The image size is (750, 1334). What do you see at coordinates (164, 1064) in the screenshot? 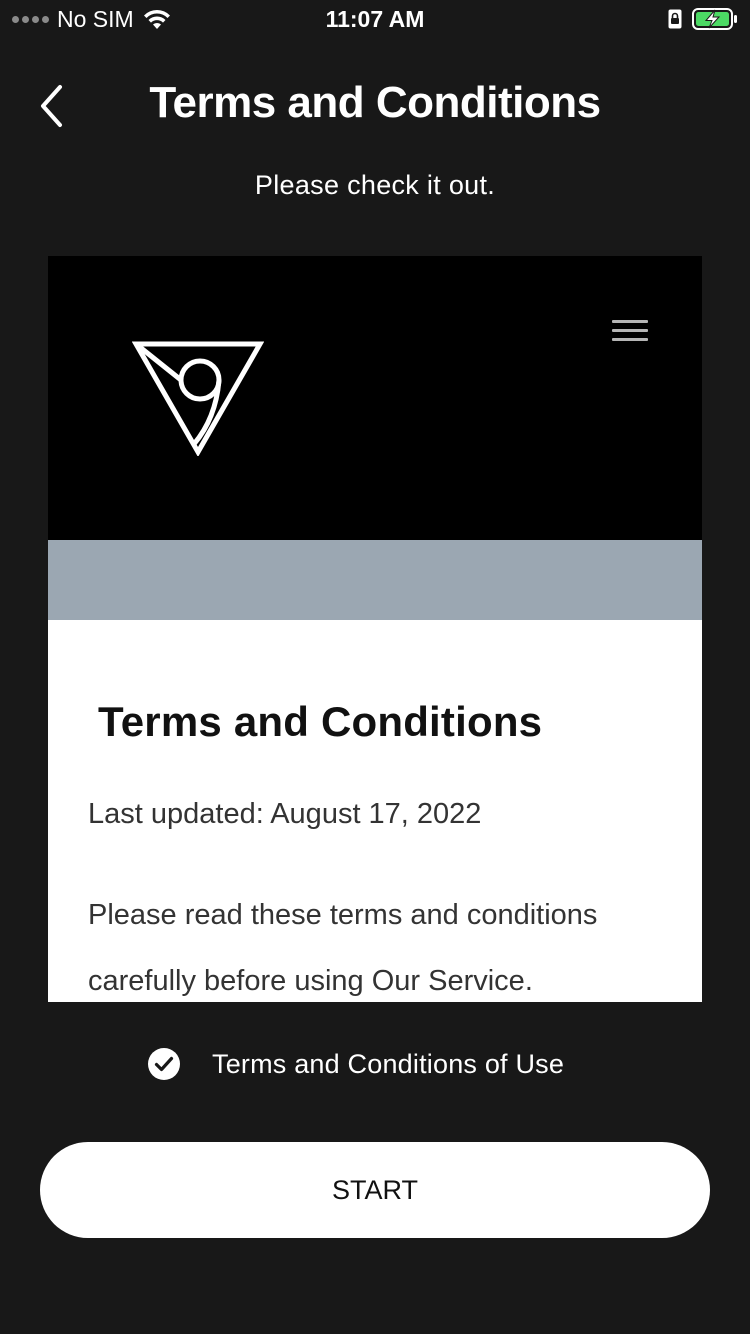
I see `check-circle-icon` at bounding box center [164, 1064].